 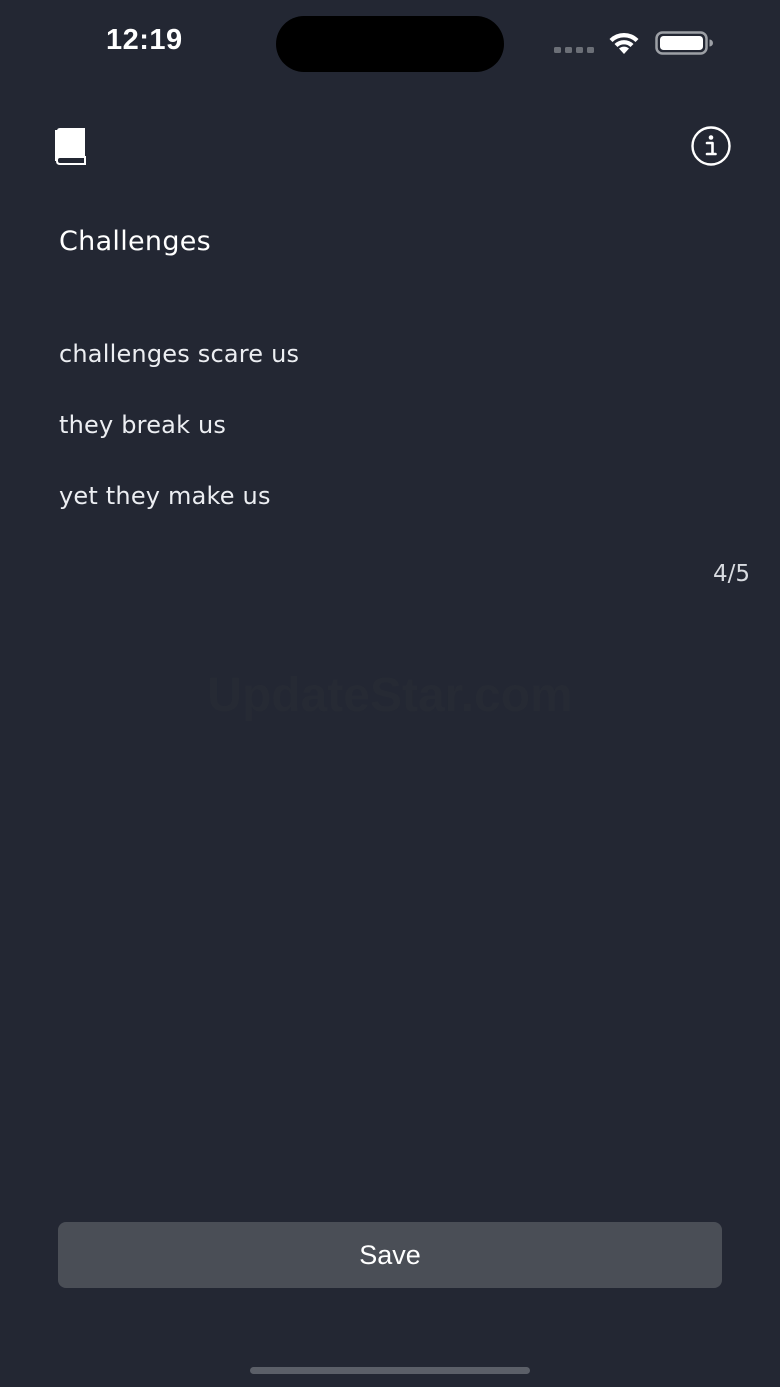 I want to click on battery-icon, so click(x=684, y=43).